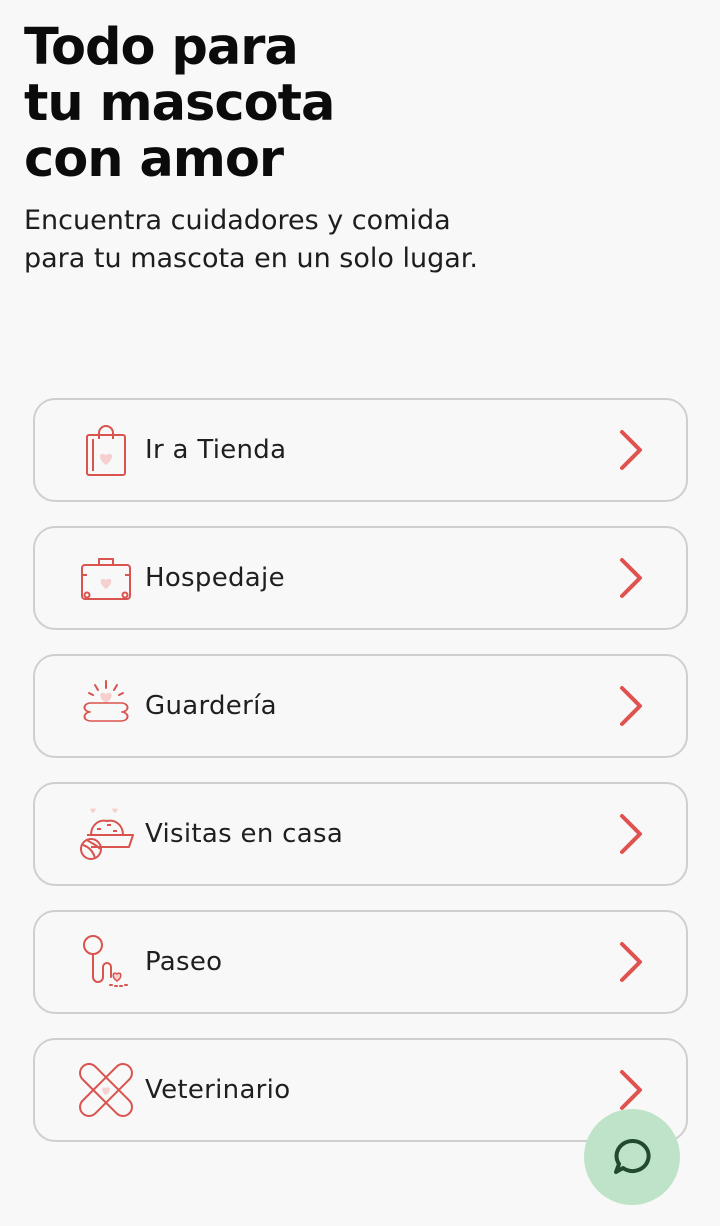 The image size is (720, 1226). What do you see at coordinates (106, 1090) in the screenshot?
I see `bandage-icon` at bounding box center [106, 1090].